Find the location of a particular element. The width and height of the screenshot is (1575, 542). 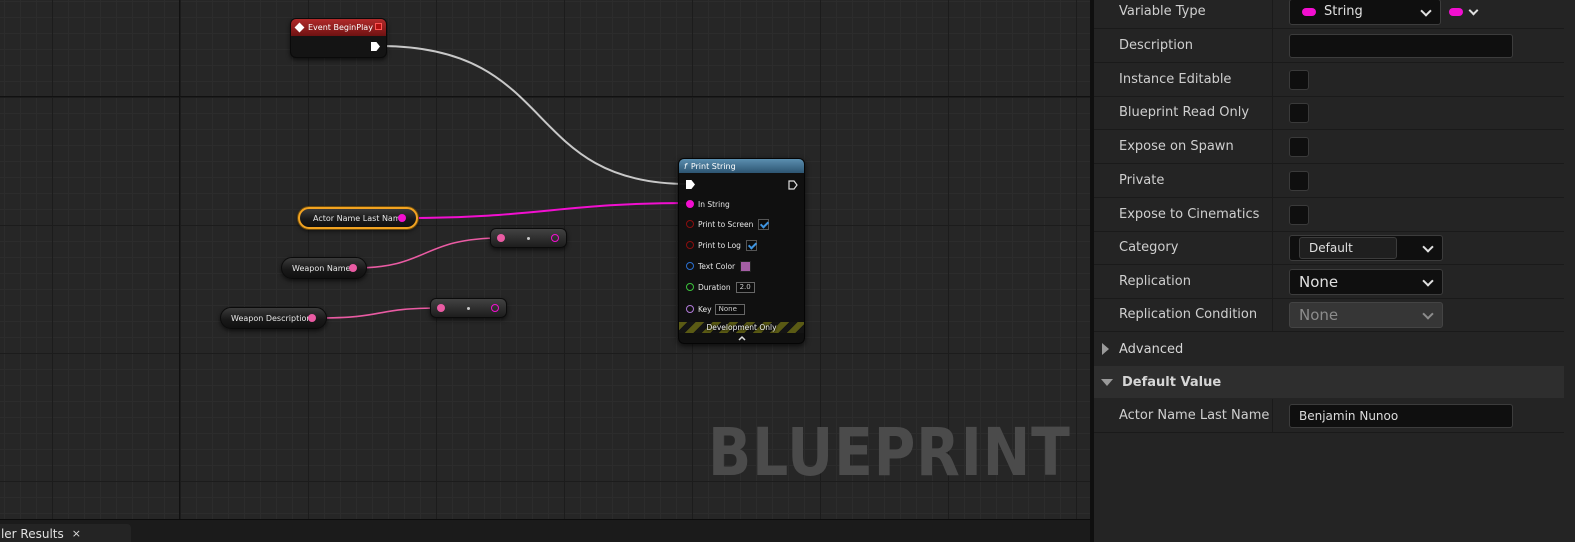

text-color-label: Text Color is located at coordinates (717, 266).